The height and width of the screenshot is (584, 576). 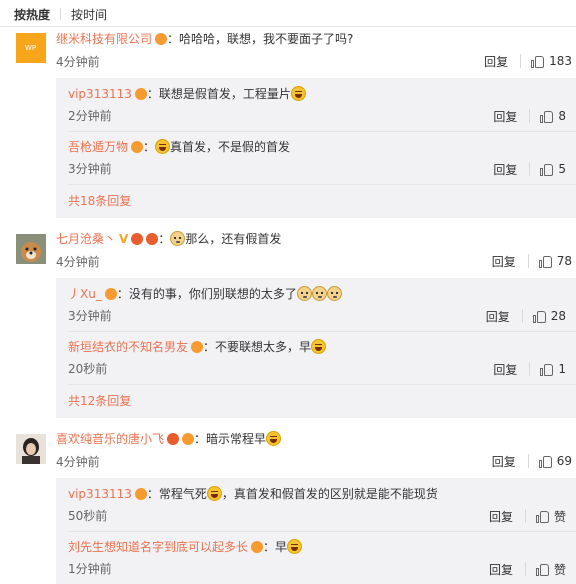 What do you see at coordinates (224, 94) in the screenshot?
I see `reply-text: 联想是假首发，工程量片` at bounding box center [224, 94].